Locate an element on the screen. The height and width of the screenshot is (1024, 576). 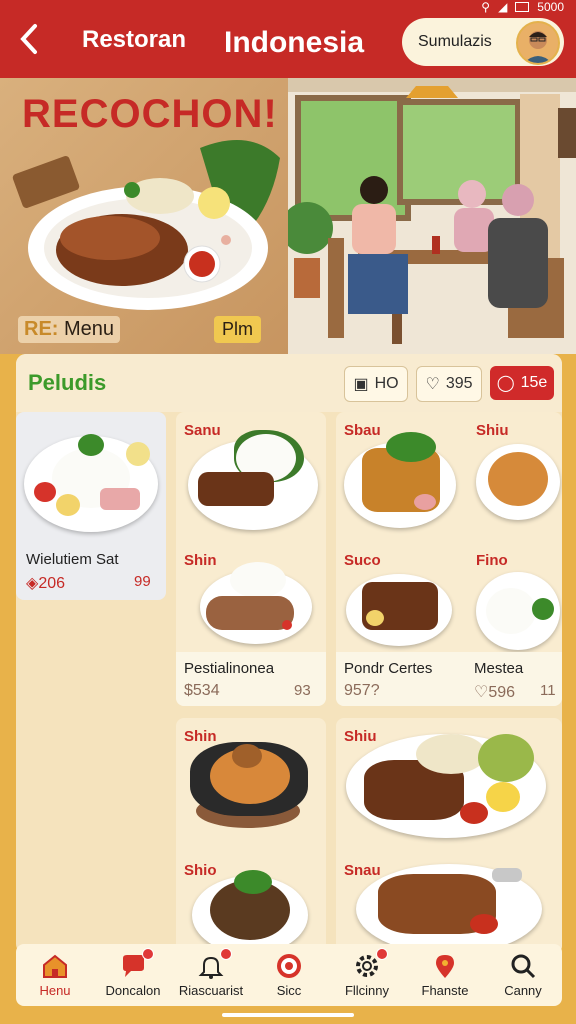
ho-filter-button: ▣ HO is located at coordinates (376, 384).